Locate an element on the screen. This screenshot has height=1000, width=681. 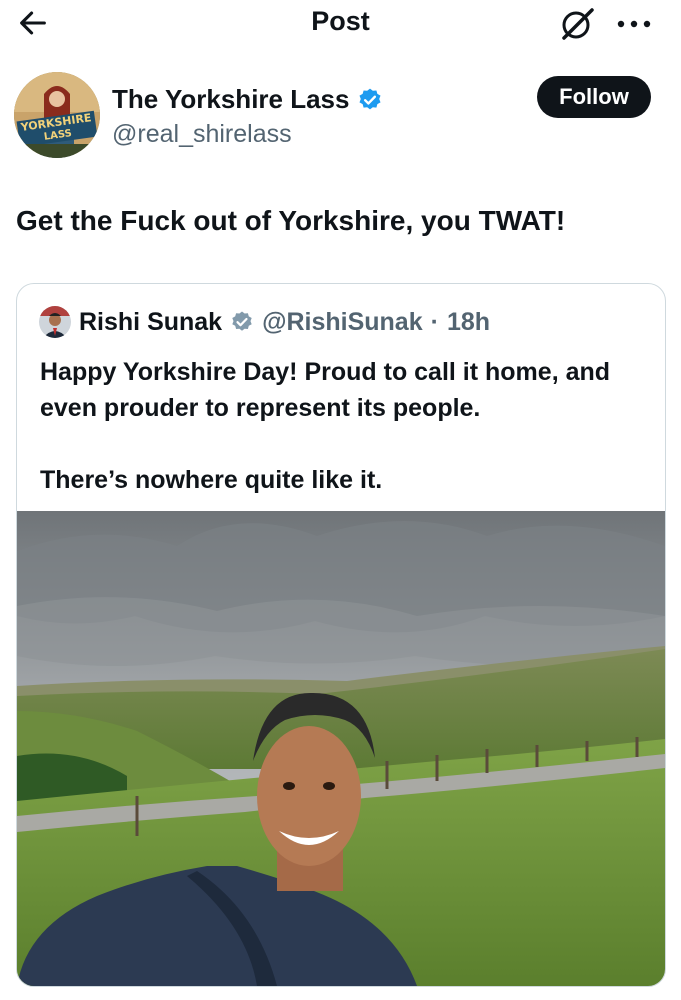
quoted-post-header: Rishi Sunak @RishiSunak · 18h is located at coordinates (264, 322).